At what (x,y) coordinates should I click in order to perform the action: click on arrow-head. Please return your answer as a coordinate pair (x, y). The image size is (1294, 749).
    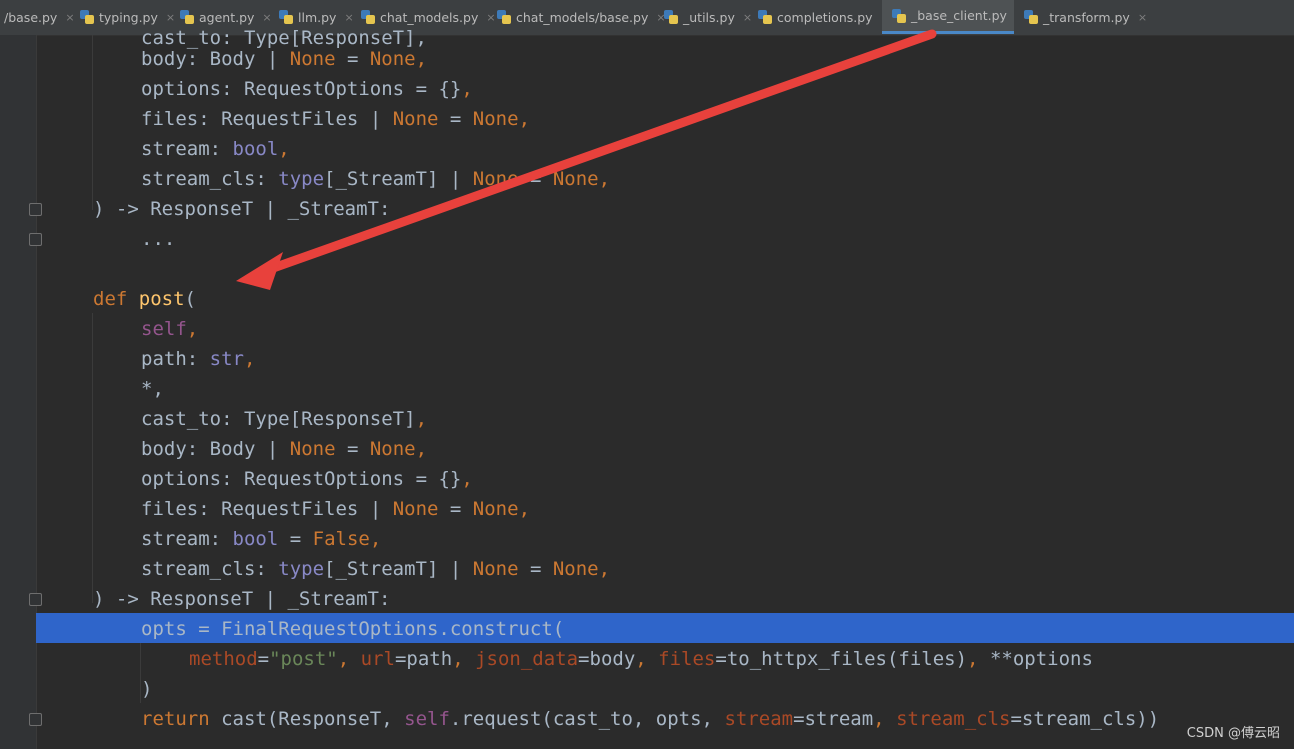
    Looking at the image, I should click on (259, 271).